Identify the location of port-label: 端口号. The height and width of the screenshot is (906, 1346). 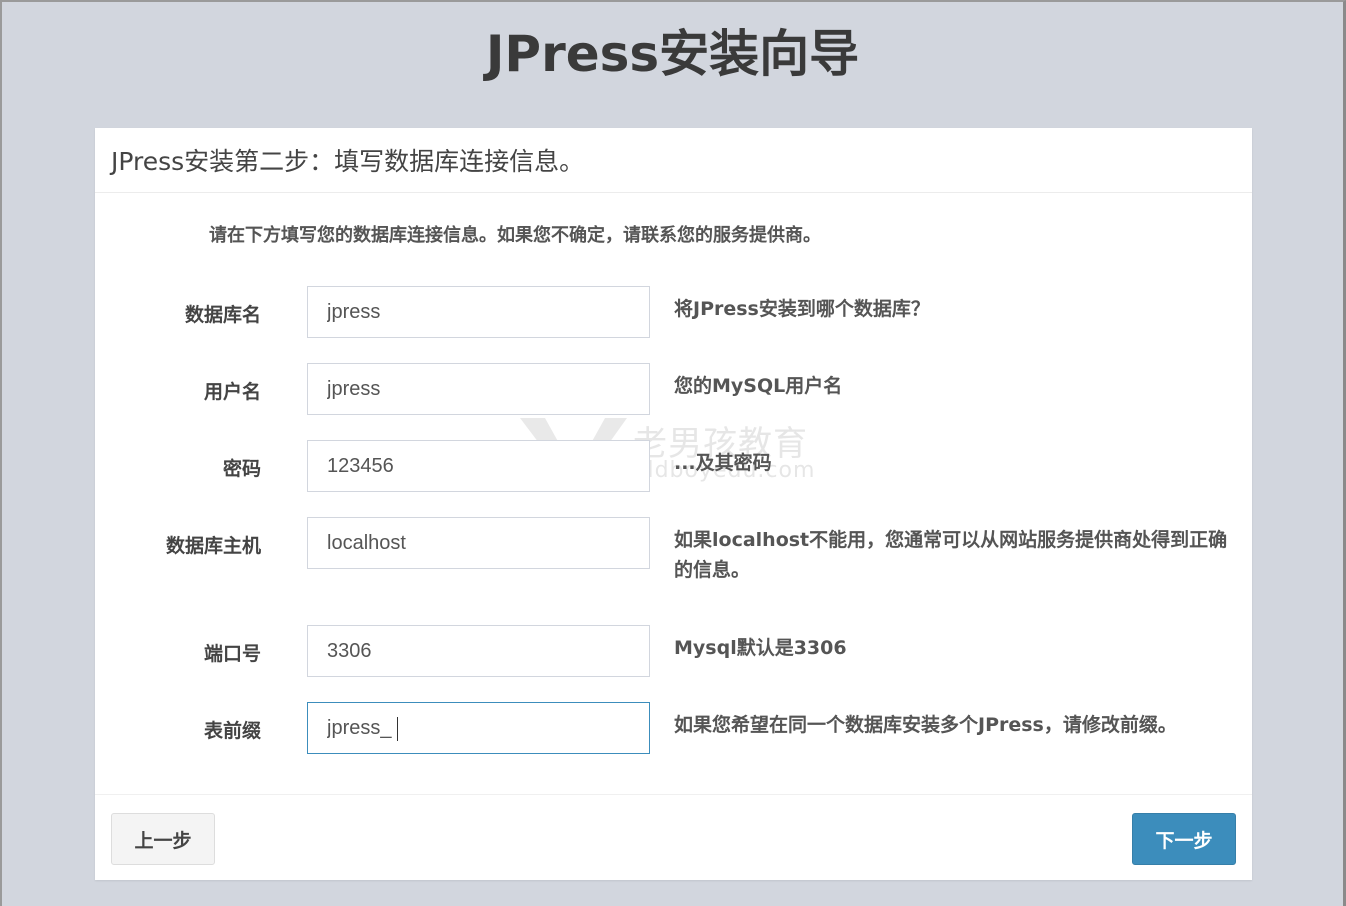
(232, 654).